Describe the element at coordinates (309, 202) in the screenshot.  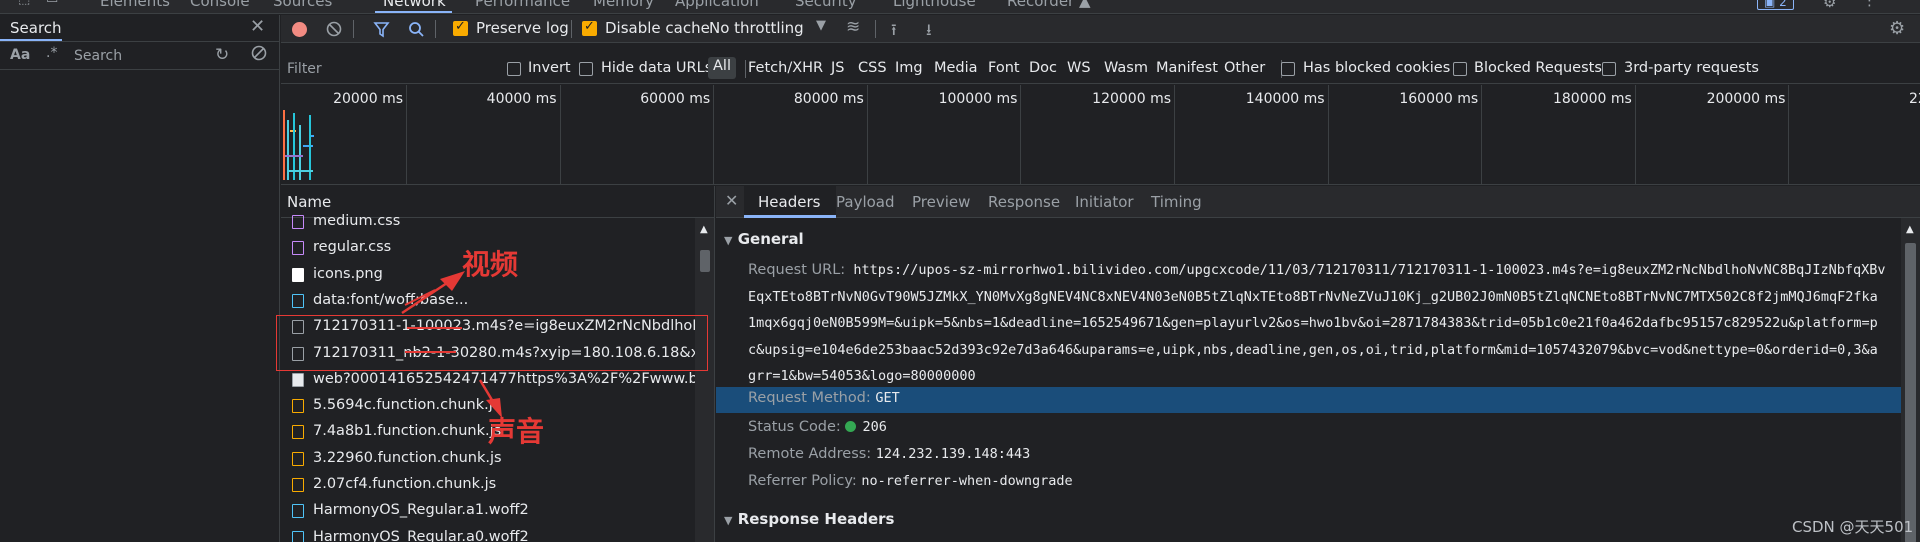
I see `column-header-name: Name` at that location.